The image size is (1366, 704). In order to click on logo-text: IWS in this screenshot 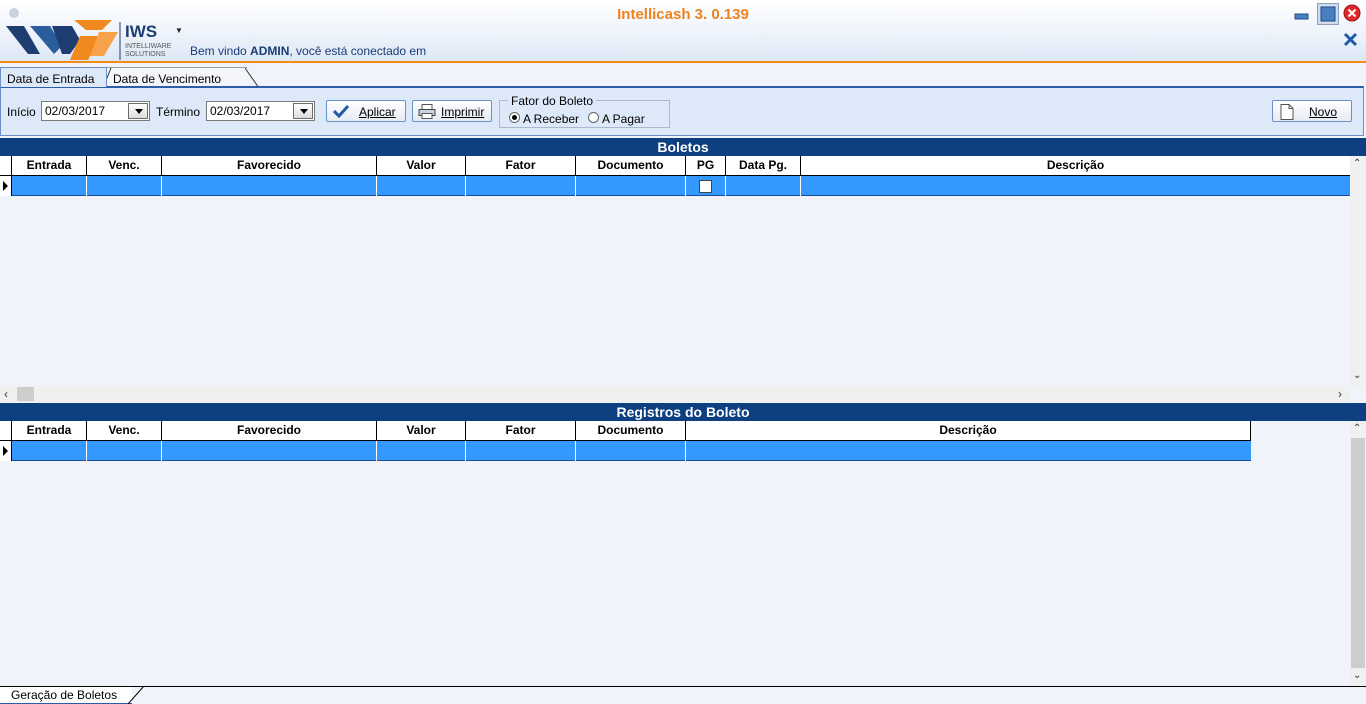, I will do `click(141, 31)`.